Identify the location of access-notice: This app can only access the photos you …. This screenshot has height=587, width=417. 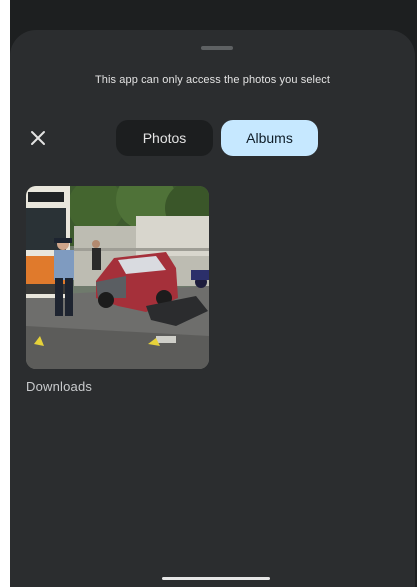
(212, 80).